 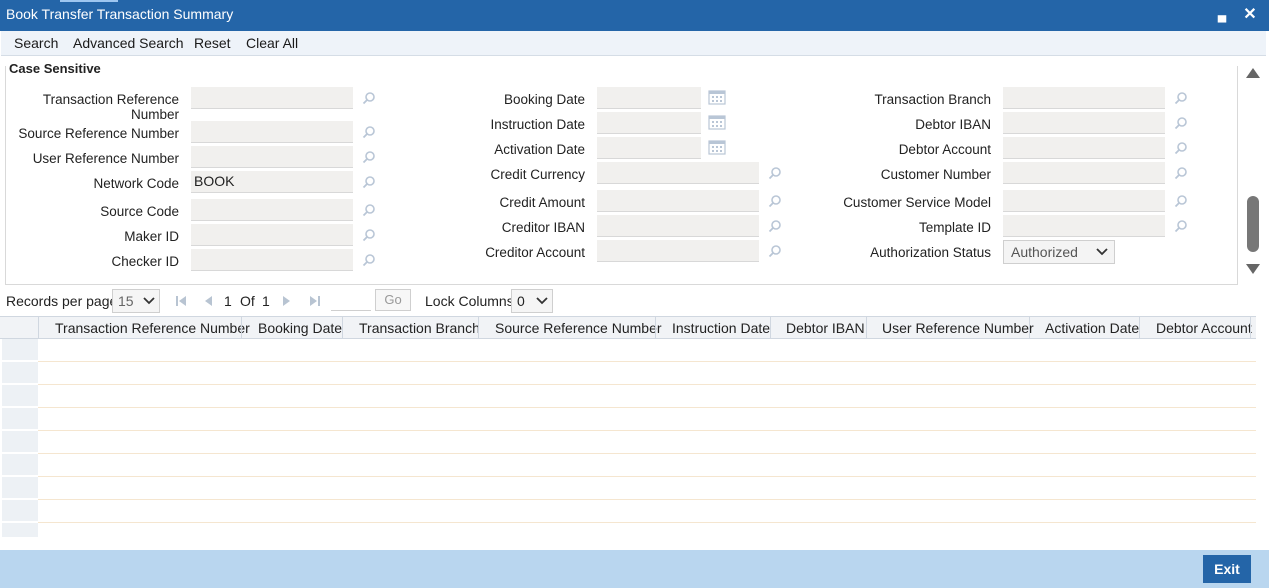 What do you see at coordinates (151, 236) in the screenshot?
I see `maker-id-label: Maker ID` at bounding box center [151, 236].